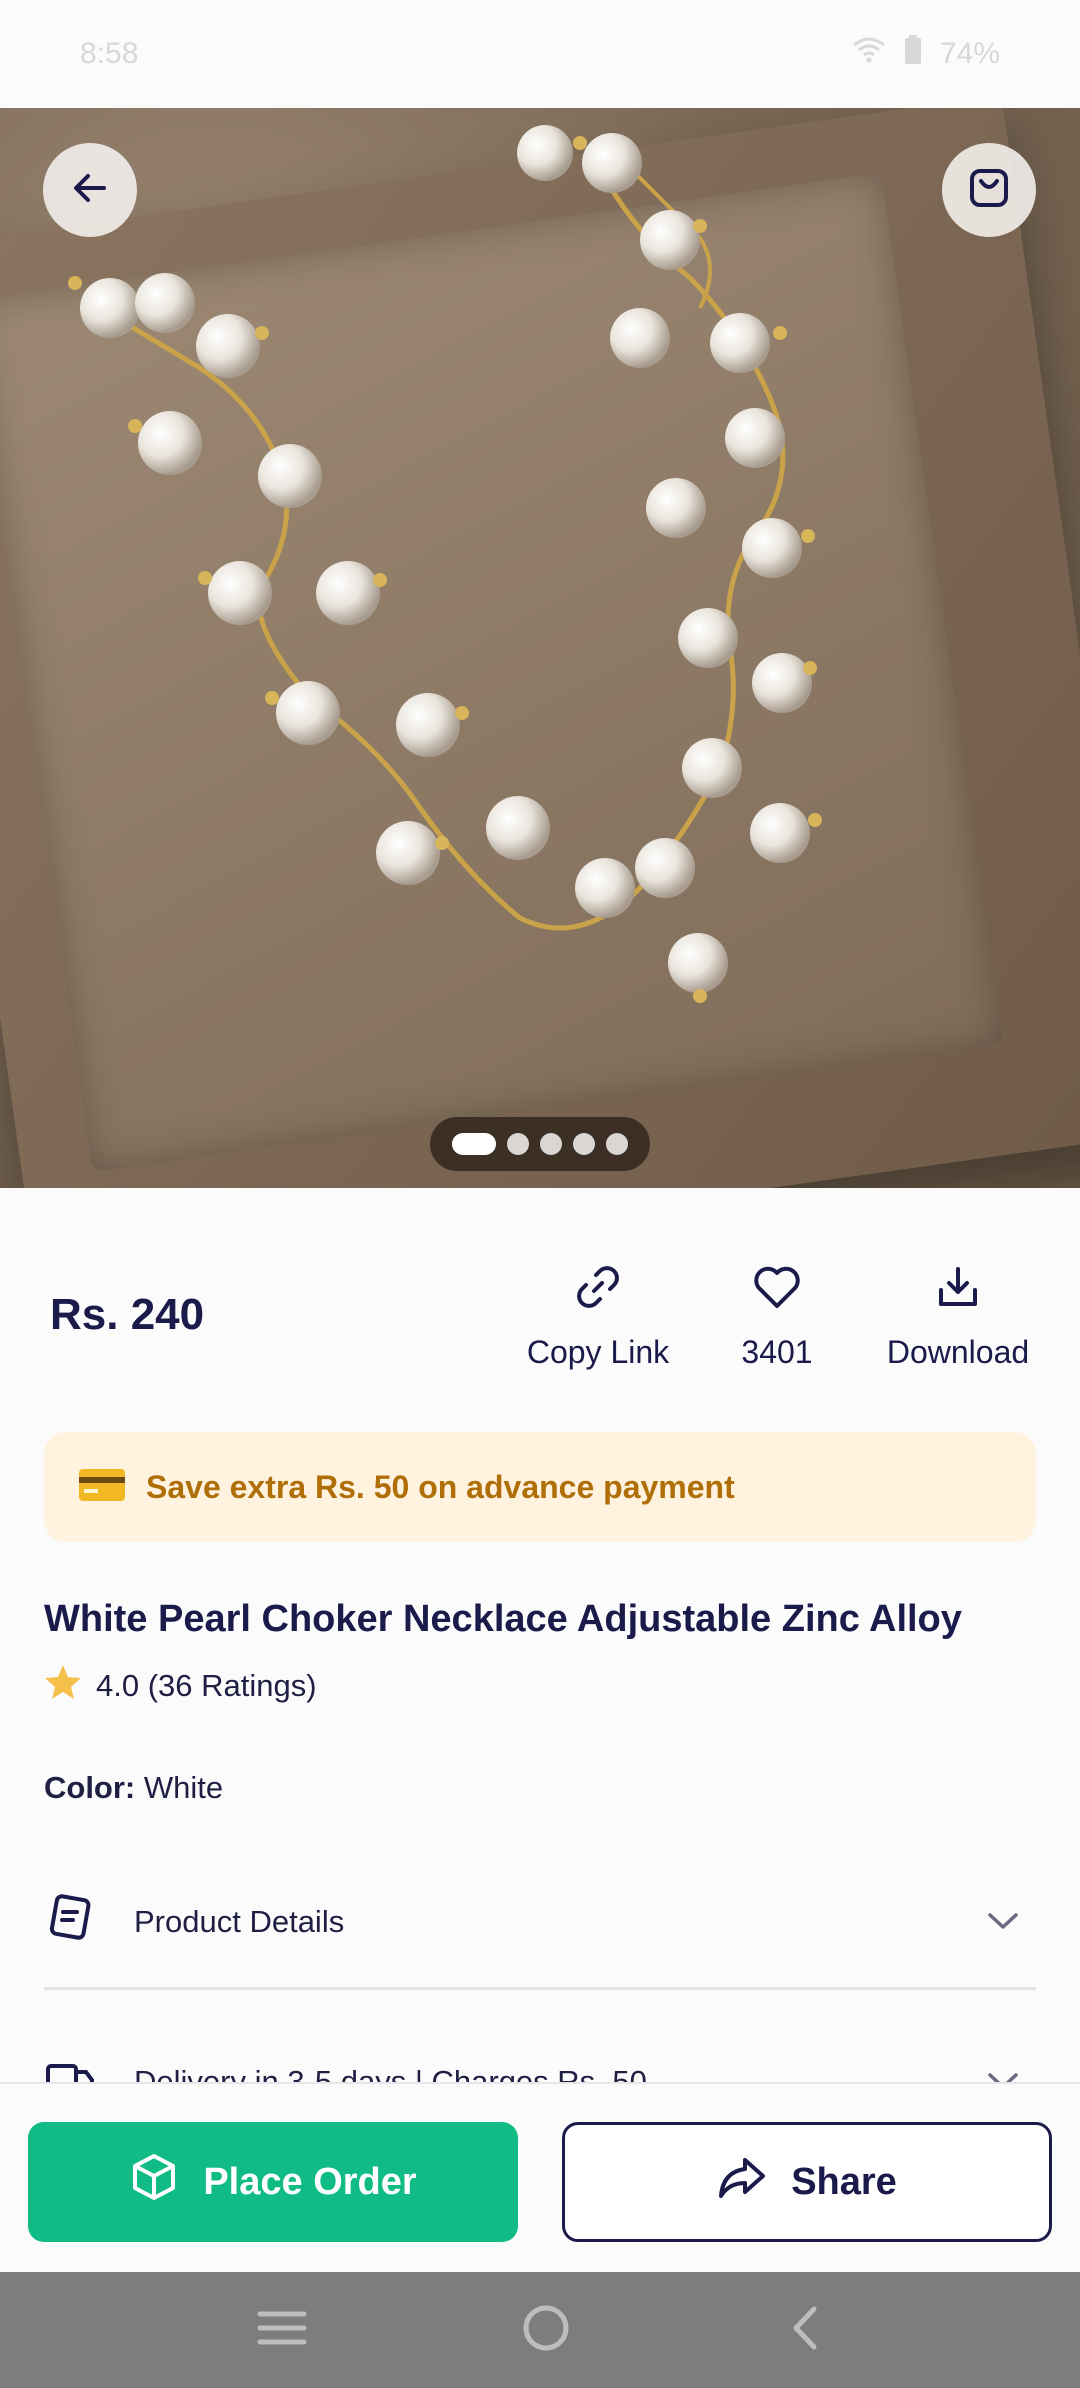  I want to click on share-button: Share, so click(807, 2182).